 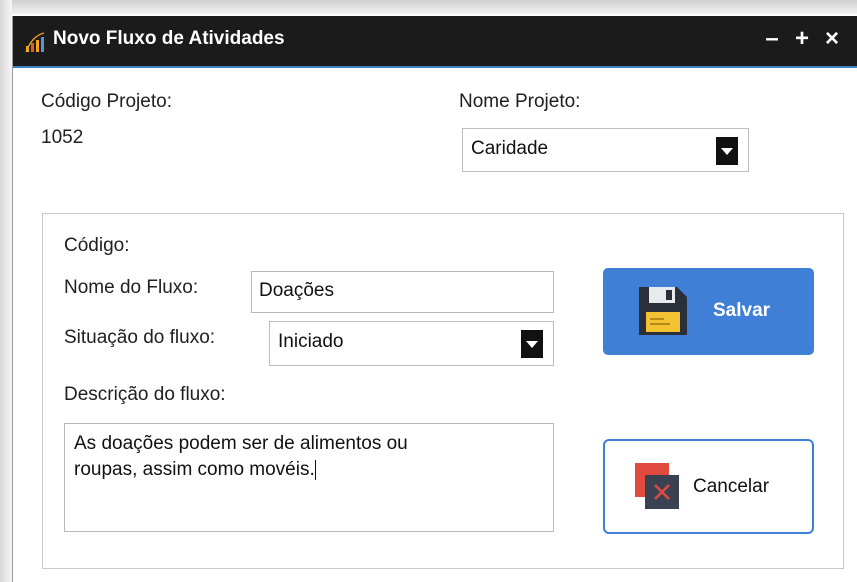 I want to click on window-title: Novo Fluxo de Atividades, so click(x=169, y=38).